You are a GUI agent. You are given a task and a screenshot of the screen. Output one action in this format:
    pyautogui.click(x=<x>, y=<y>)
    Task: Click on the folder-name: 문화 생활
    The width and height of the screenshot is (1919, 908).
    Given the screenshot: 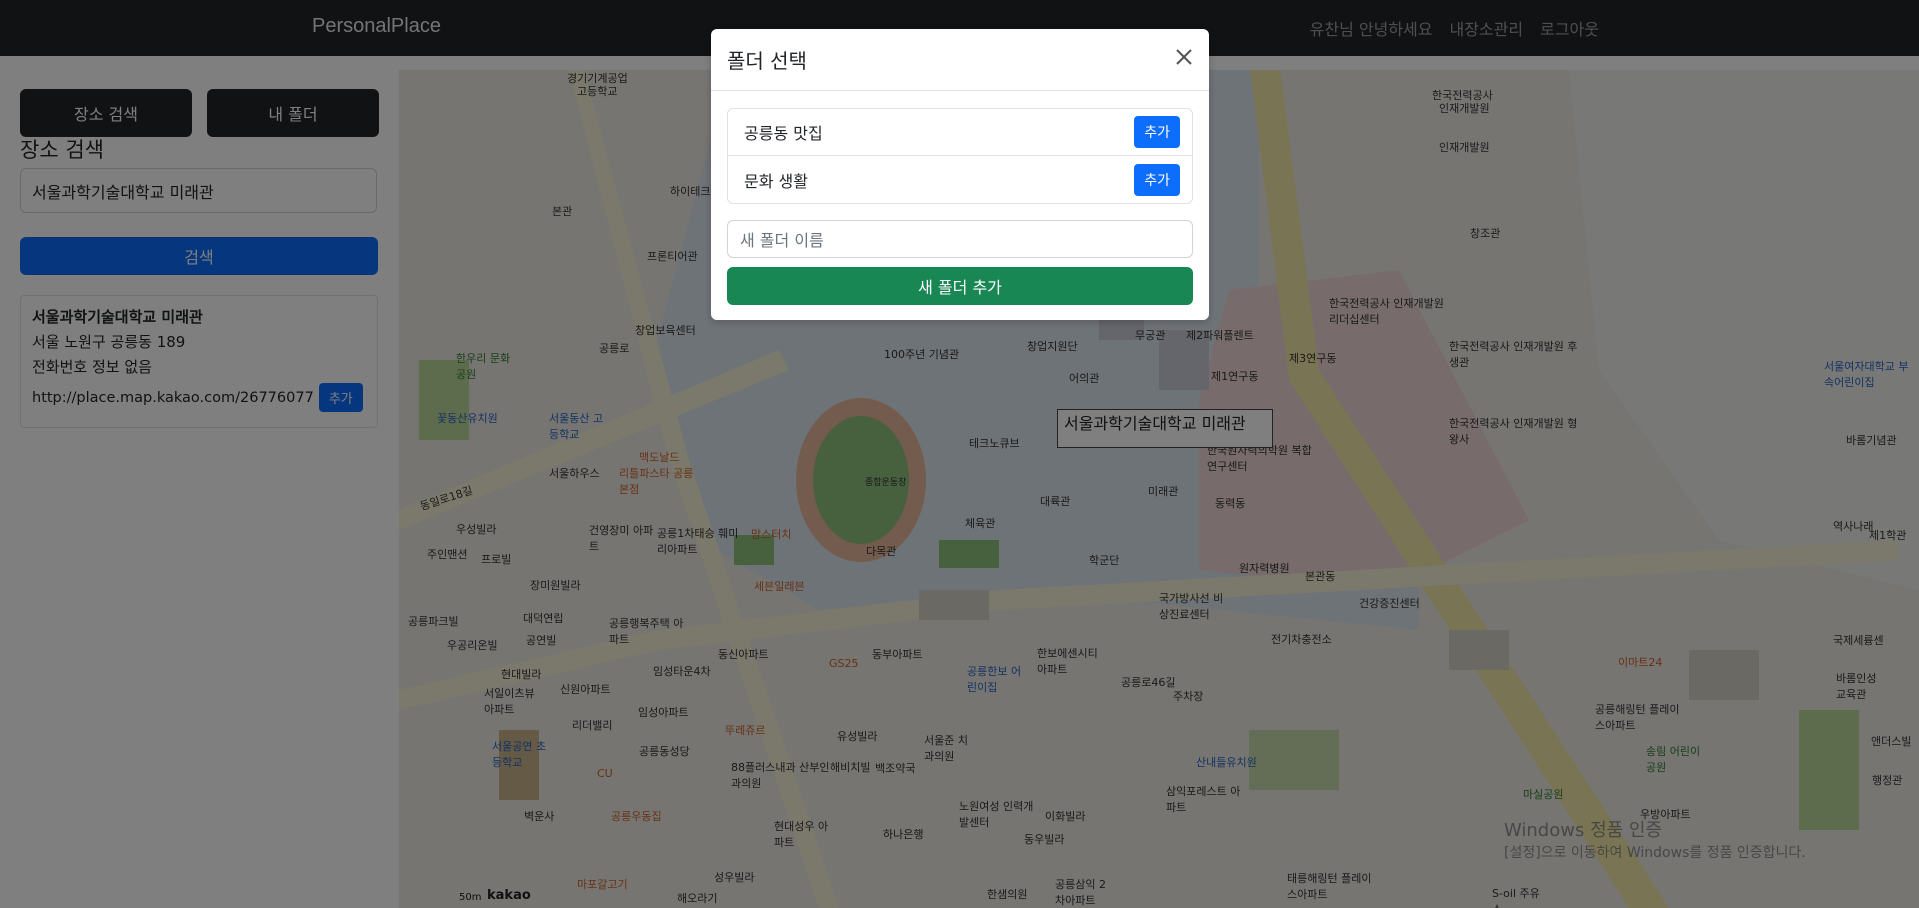 What is the action you would take?
    pyautogui.click(x=776, y=181)
    